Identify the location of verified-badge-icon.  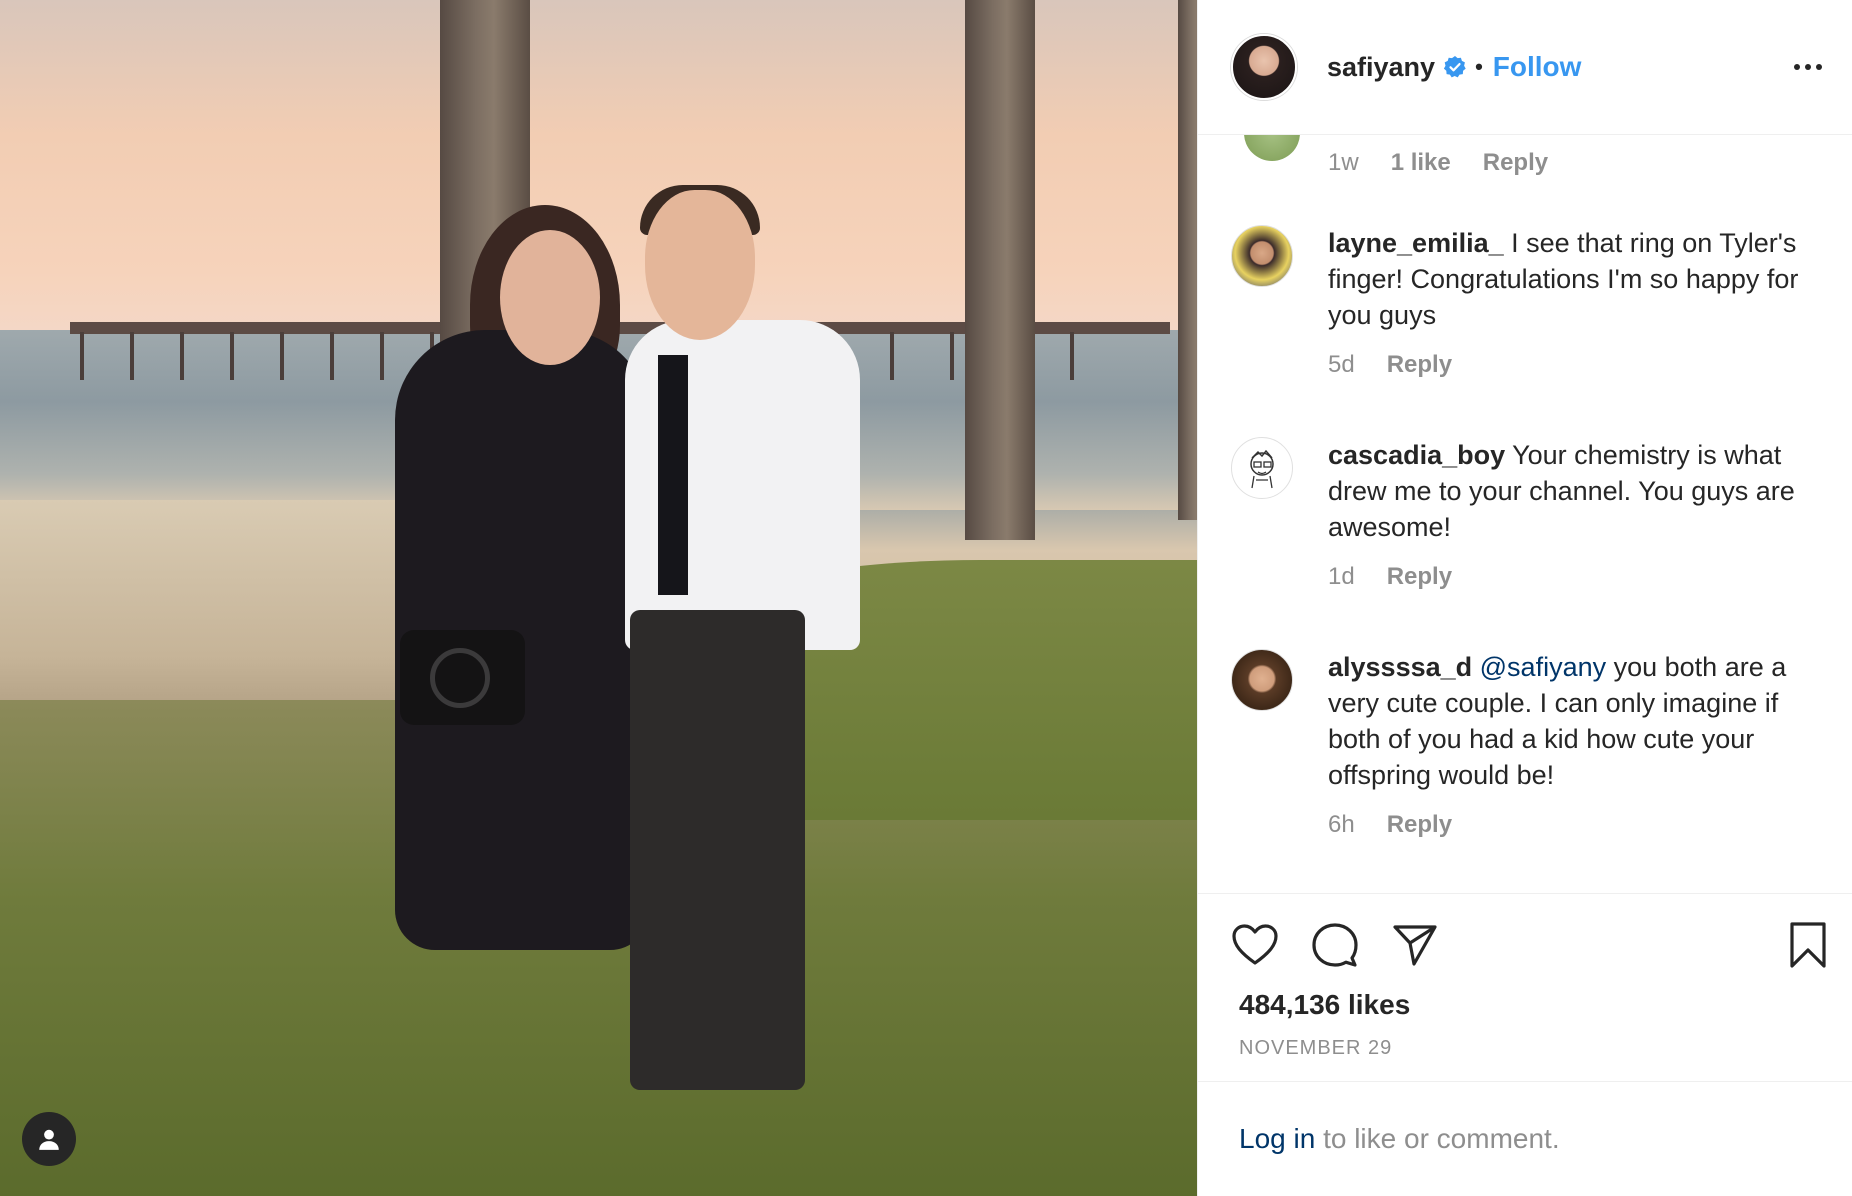
(1455, 67).